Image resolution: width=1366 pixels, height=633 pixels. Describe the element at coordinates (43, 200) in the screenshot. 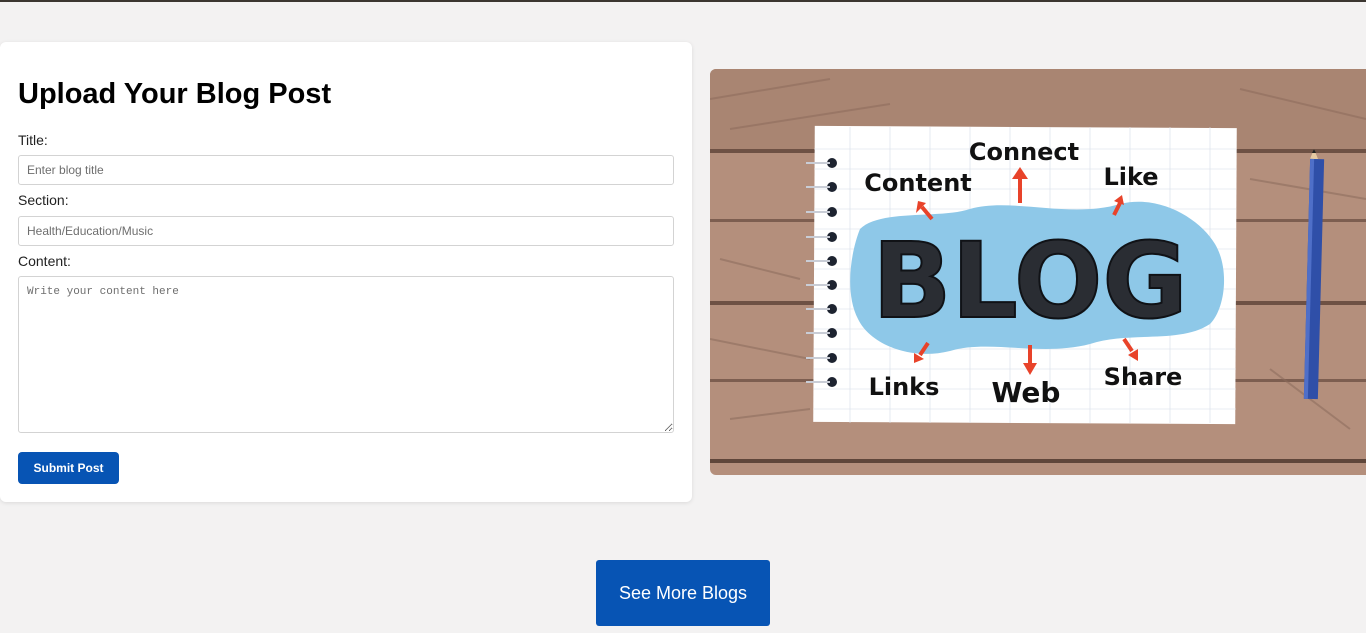

I see `section-label: Section:` at that location.